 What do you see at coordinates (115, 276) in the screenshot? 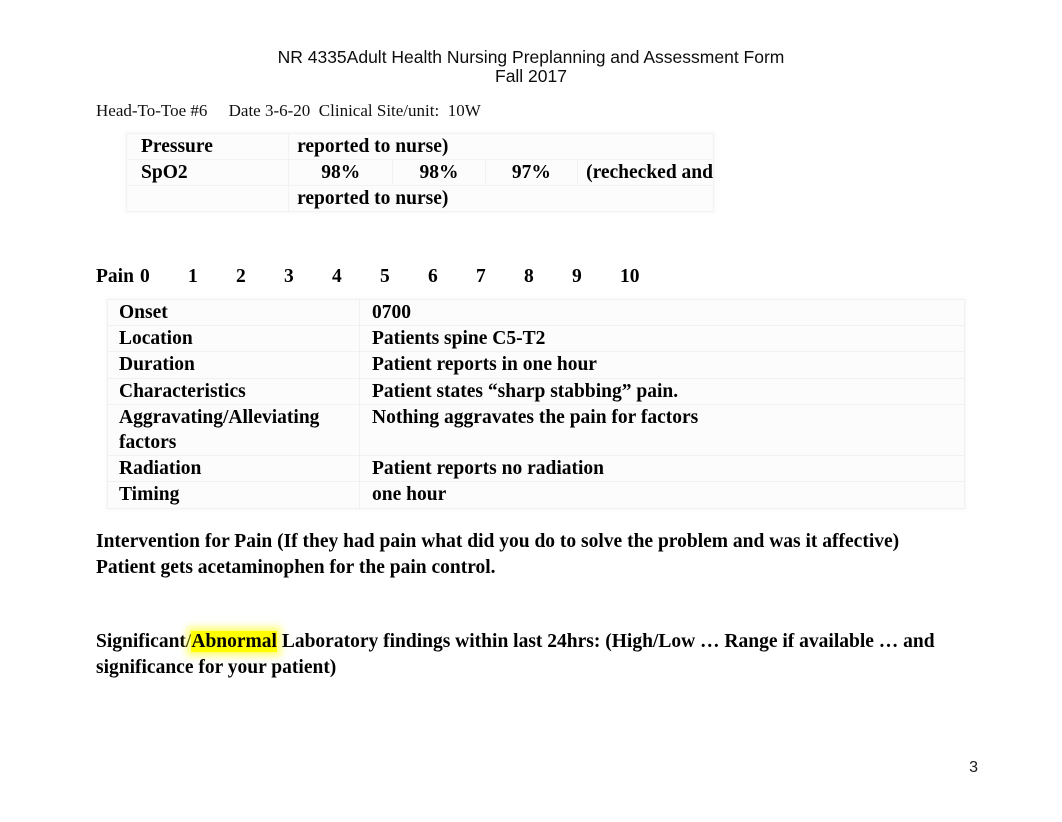
I see `pain-scale-label: Pain` at bounding box center [115, 276].